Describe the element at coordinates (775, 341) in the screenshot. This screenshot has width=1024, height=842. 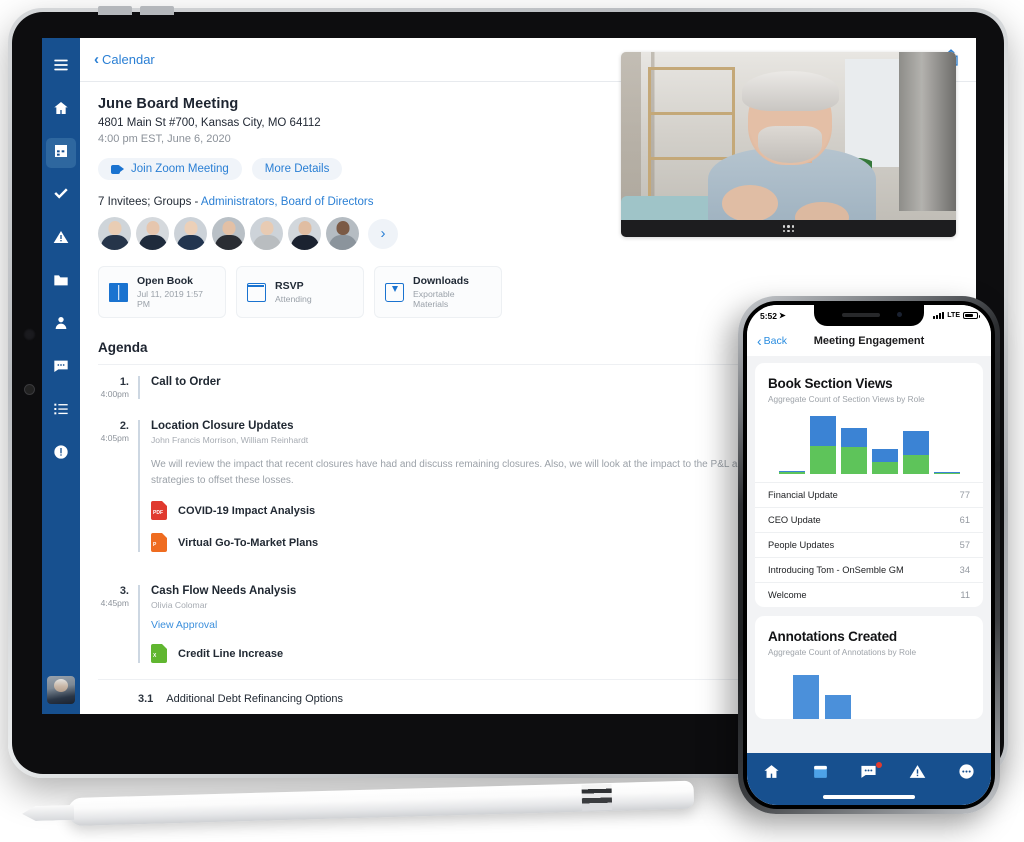
I see `phone-back-label: Back` at that location.